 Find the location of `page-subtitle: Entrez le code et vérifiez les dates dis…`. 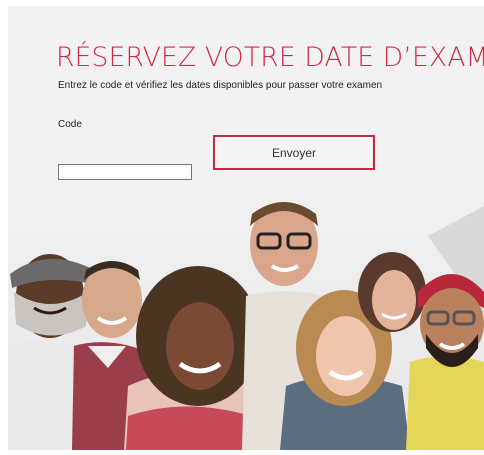

page-subtitle: Entrez le code et vérifiez les dates dis… is located at coordinates (220, 85).